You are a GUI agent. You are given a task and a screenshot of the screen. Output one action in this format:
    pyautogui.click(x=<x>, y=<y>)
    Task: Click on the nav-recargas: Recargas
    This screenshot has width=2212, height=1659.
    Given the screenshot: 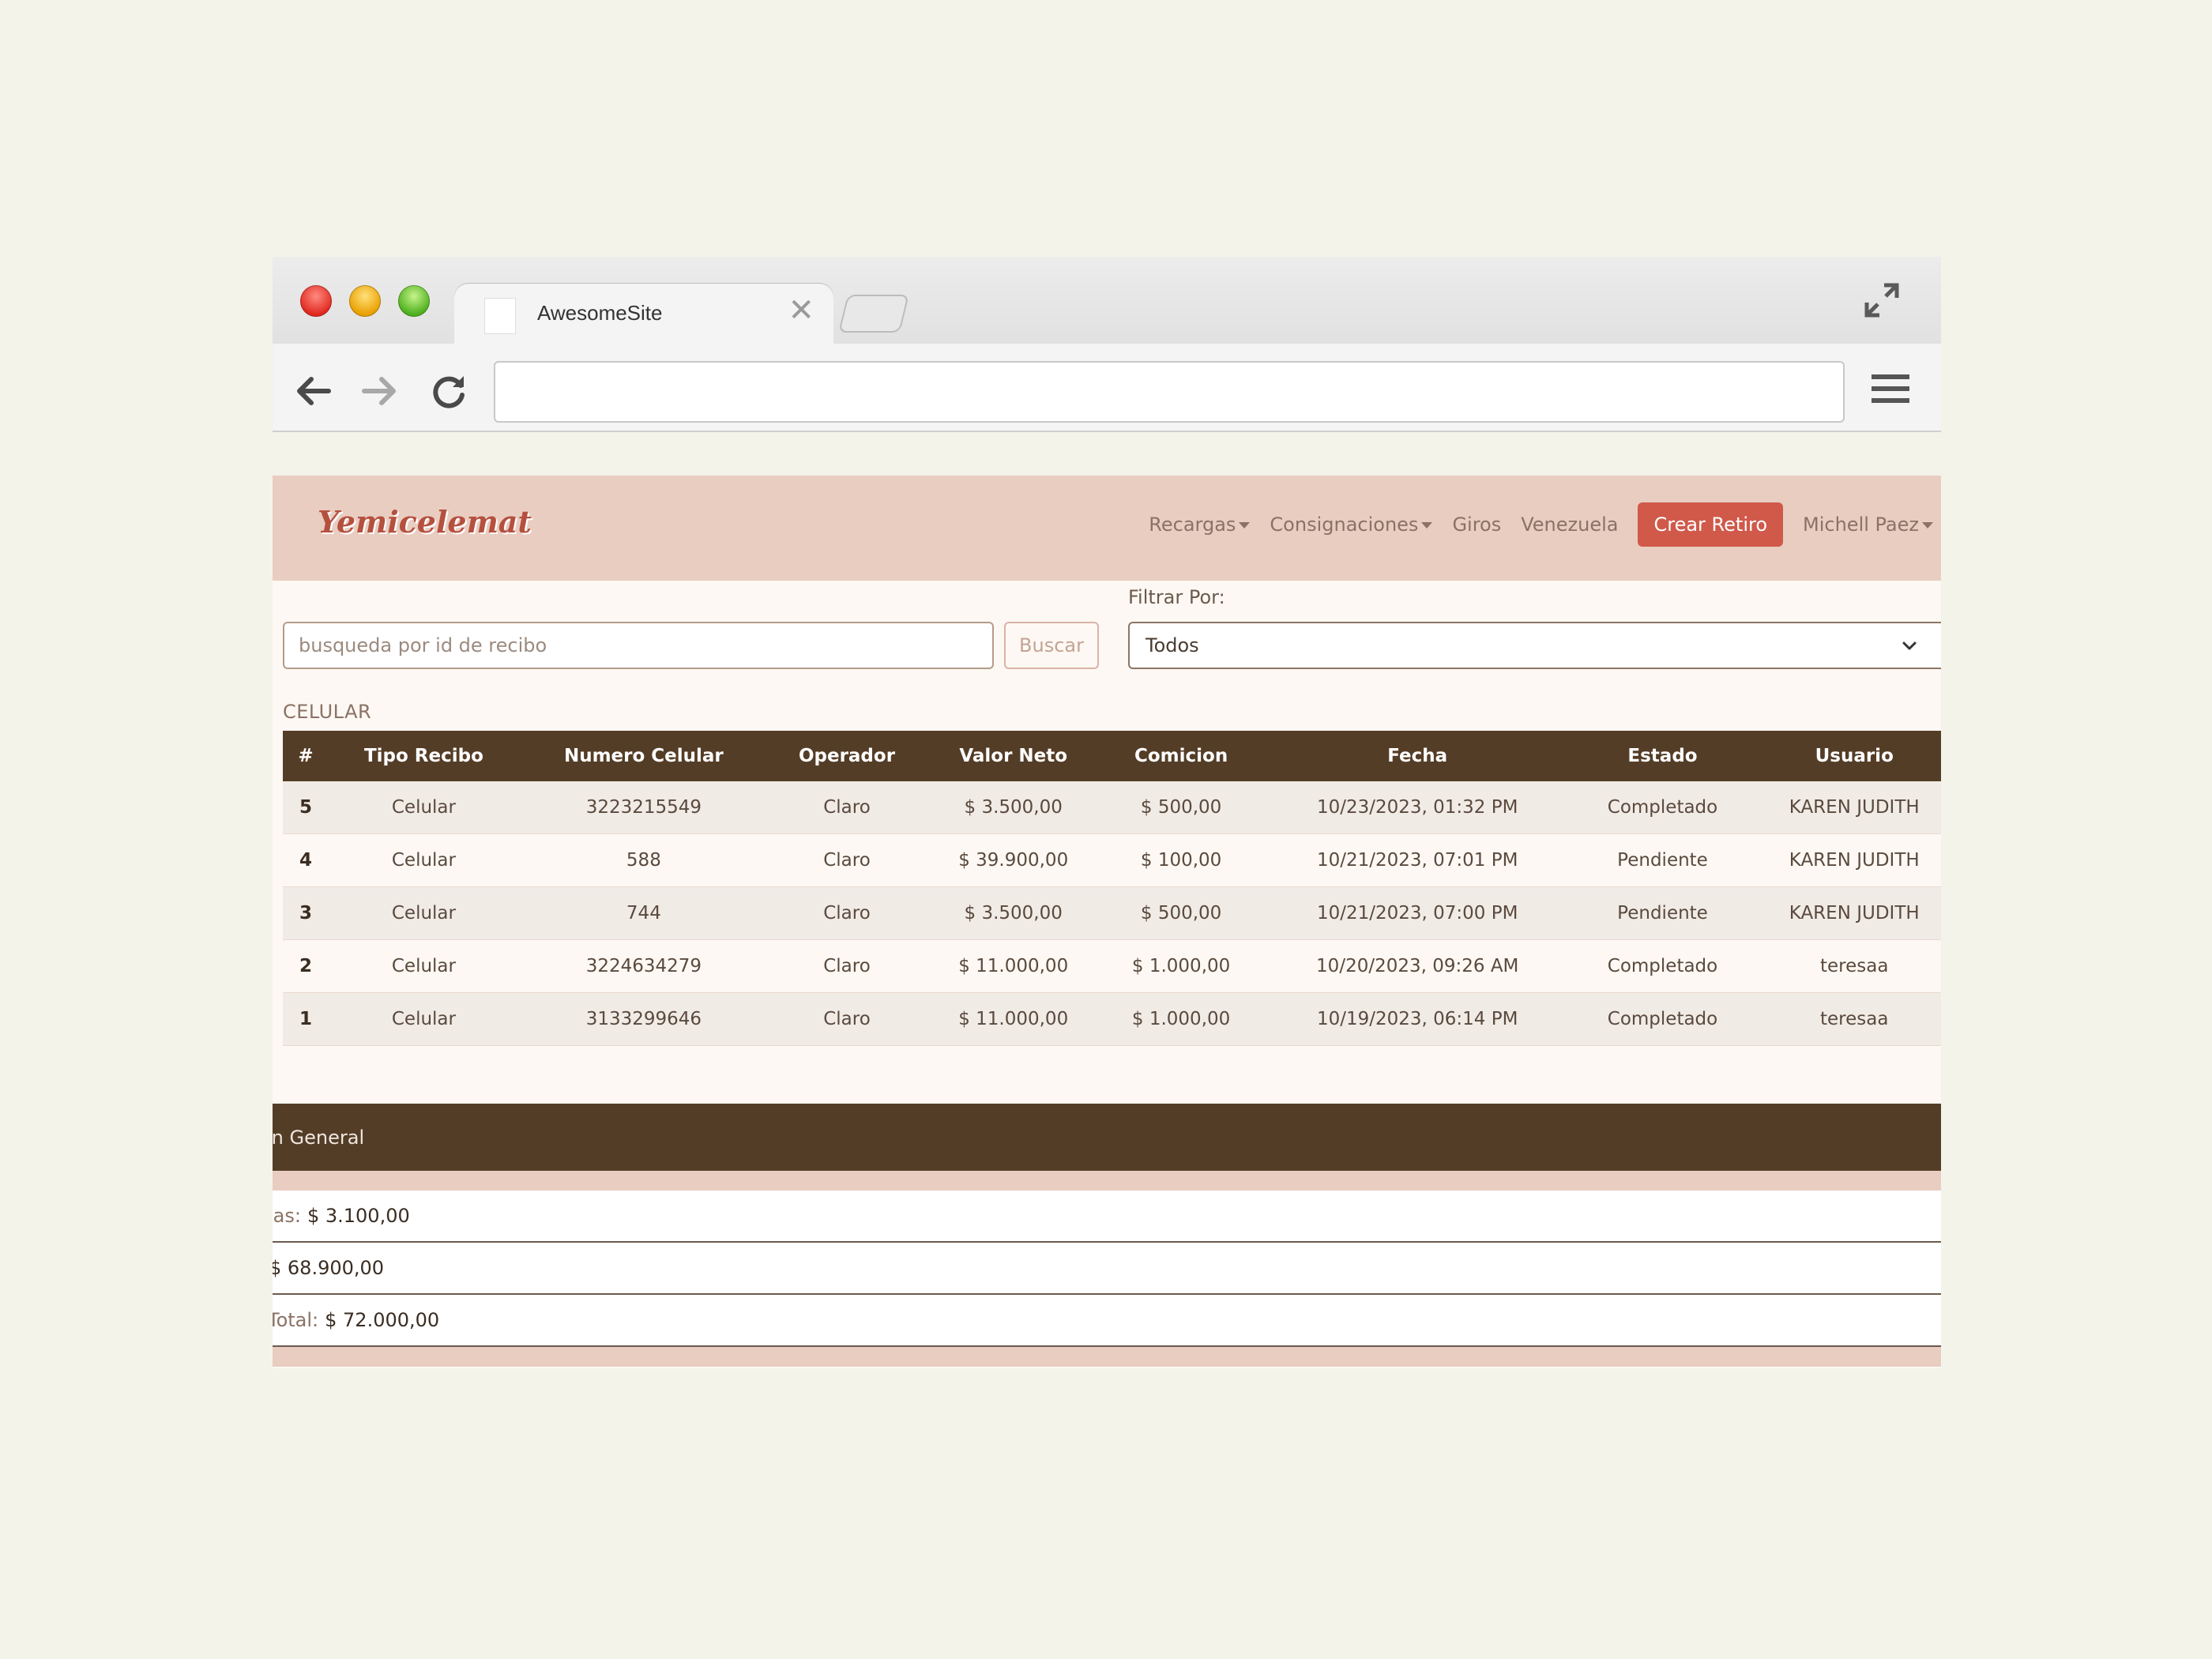 What is the action you would take?
    pyautogui.click(x=1200, y=525)
    